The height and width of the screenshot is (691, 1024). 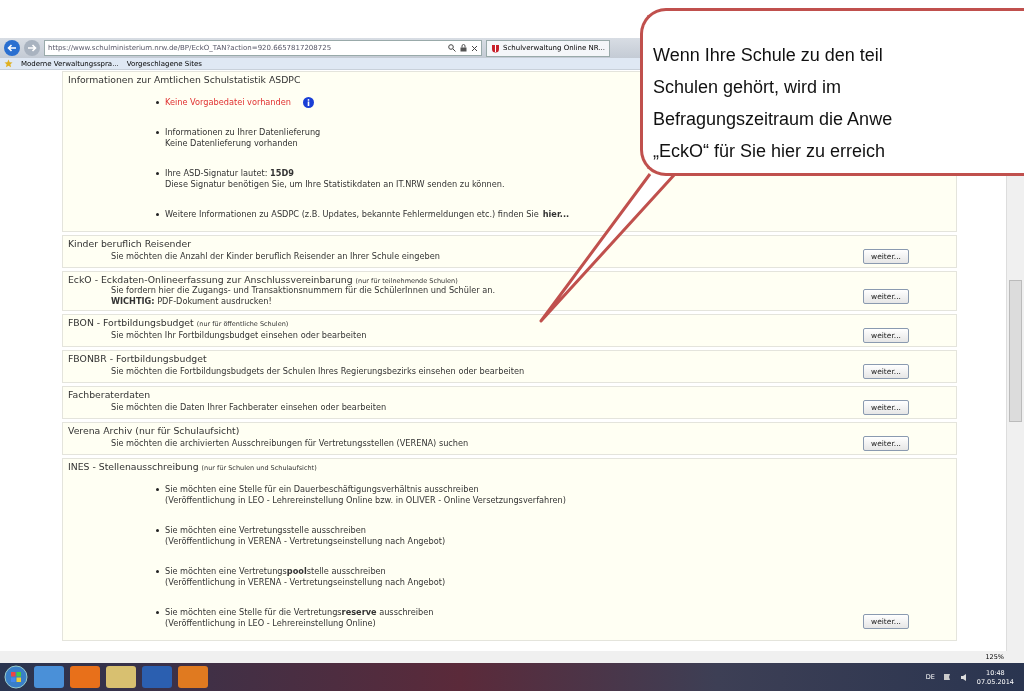 I want to click on arrow-right-icon, so click(x=32, y=48).